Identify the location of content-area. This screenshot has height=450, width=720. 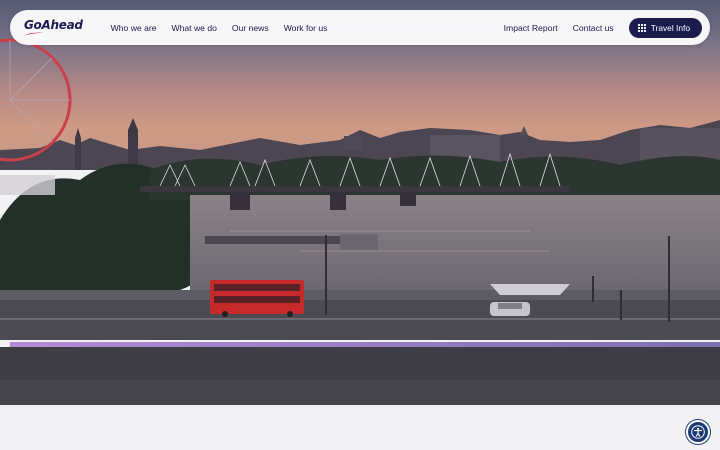
(360, 427).